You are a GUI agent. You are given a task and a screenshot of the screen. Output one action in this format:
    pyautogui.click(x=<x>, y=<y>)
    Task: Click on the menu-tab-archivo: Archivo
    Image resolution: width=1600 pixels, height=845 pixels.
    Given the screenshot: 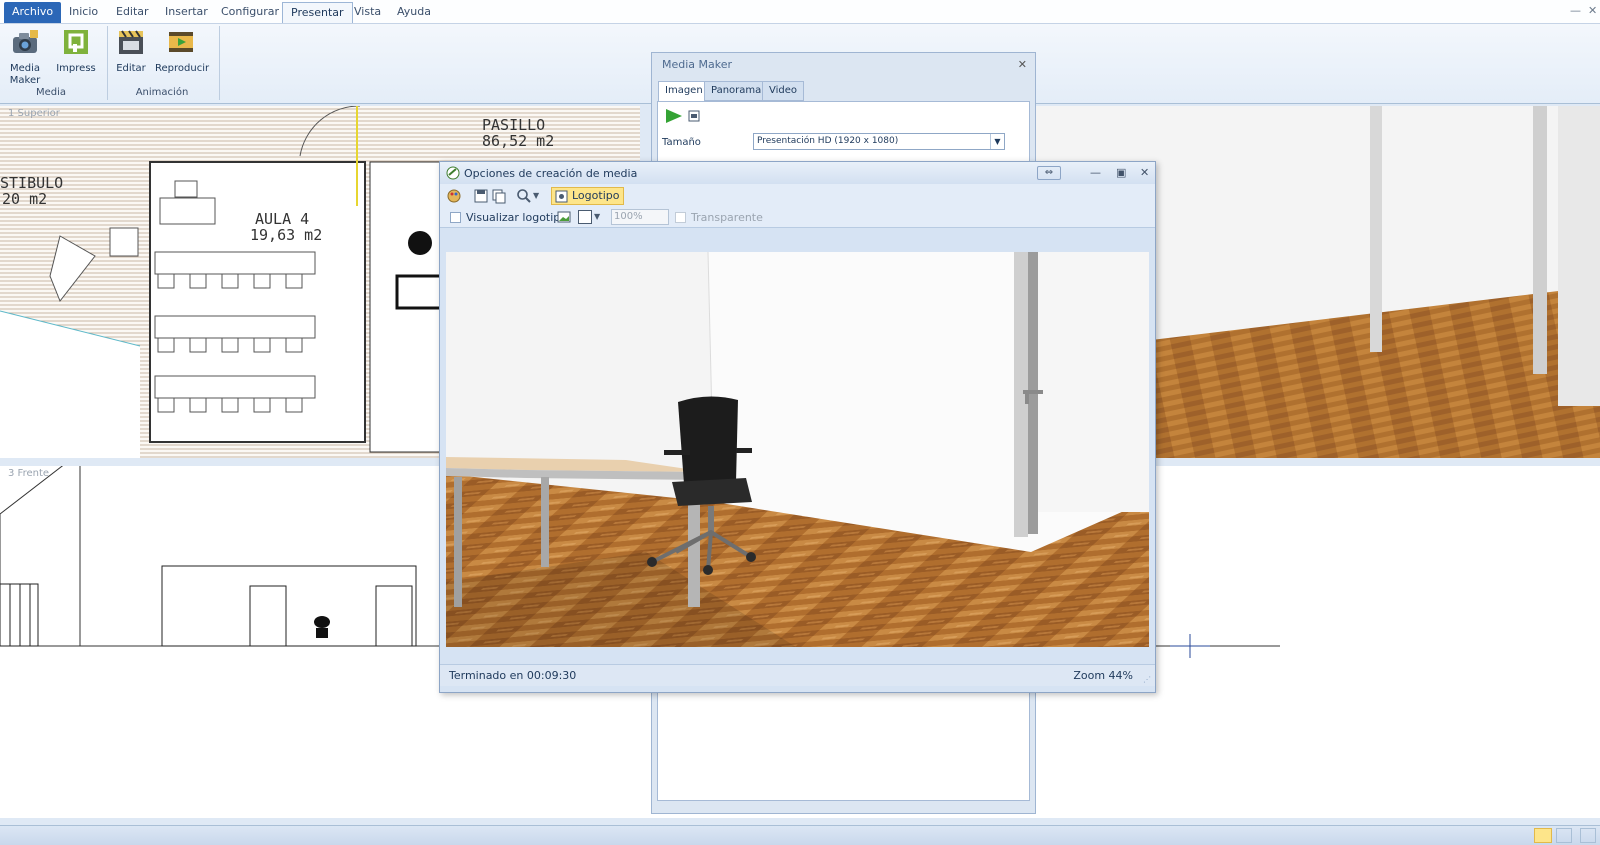 What is the action you would take?
    pyautogui.click(x=33, y=12)
    